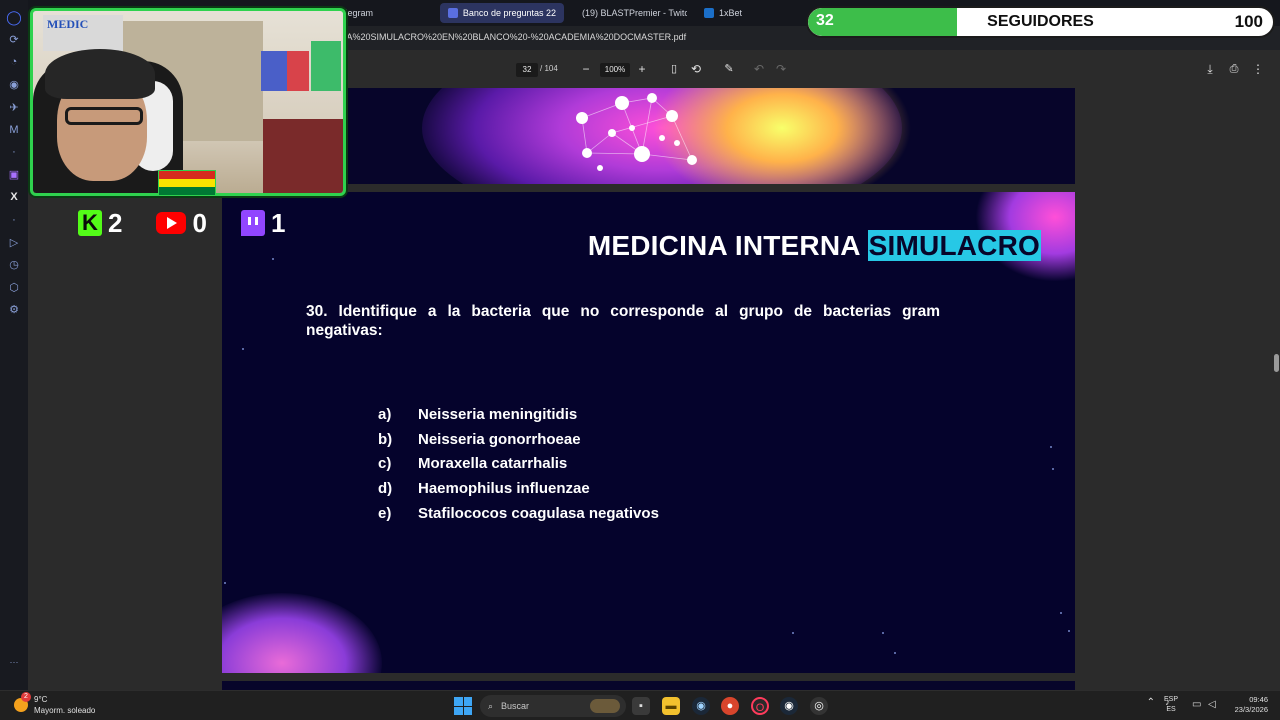  What do you see at coordinates (605, 706) in the screenshot?
I see `search-highlight-icon` at bounding box center [605, 706].